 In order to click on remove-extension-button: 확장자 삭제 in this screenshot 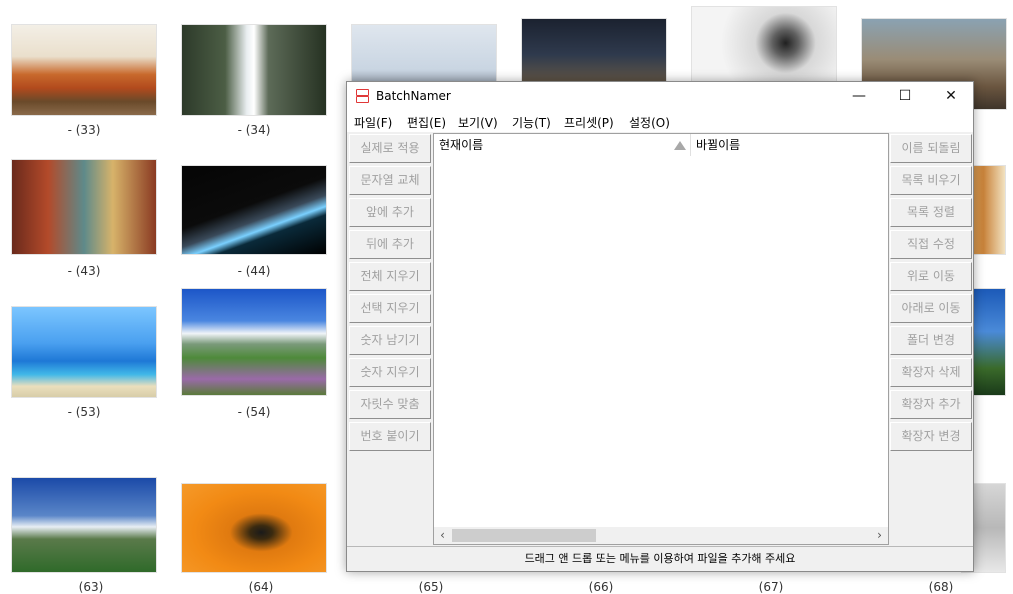, I will do `click(931, 372)`.